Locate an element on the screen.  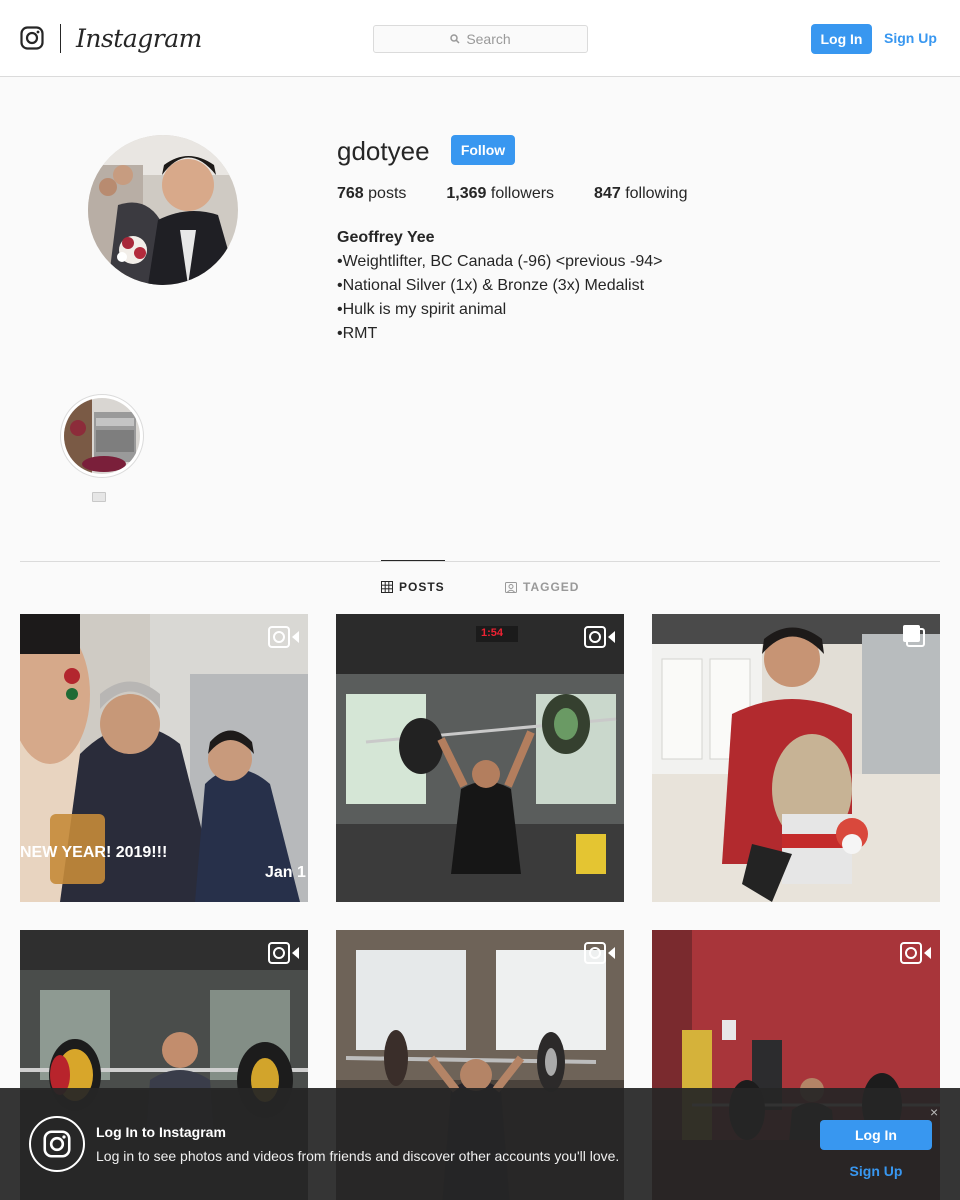
instagram-wordmark: Instagram is located at coordinates (139, 38).